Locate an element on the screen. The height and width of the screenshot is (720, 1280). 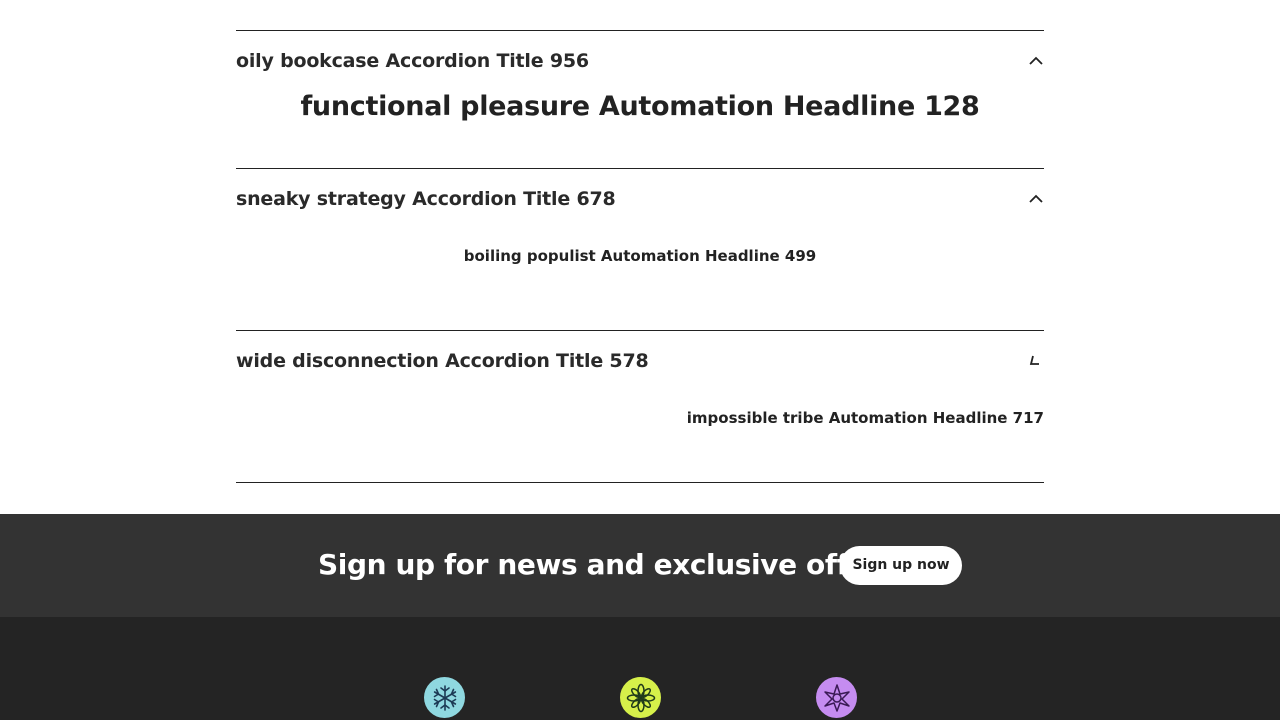
accordion-header: oily bookcase Accordion Title 956 is located at coordinates (640, 61).